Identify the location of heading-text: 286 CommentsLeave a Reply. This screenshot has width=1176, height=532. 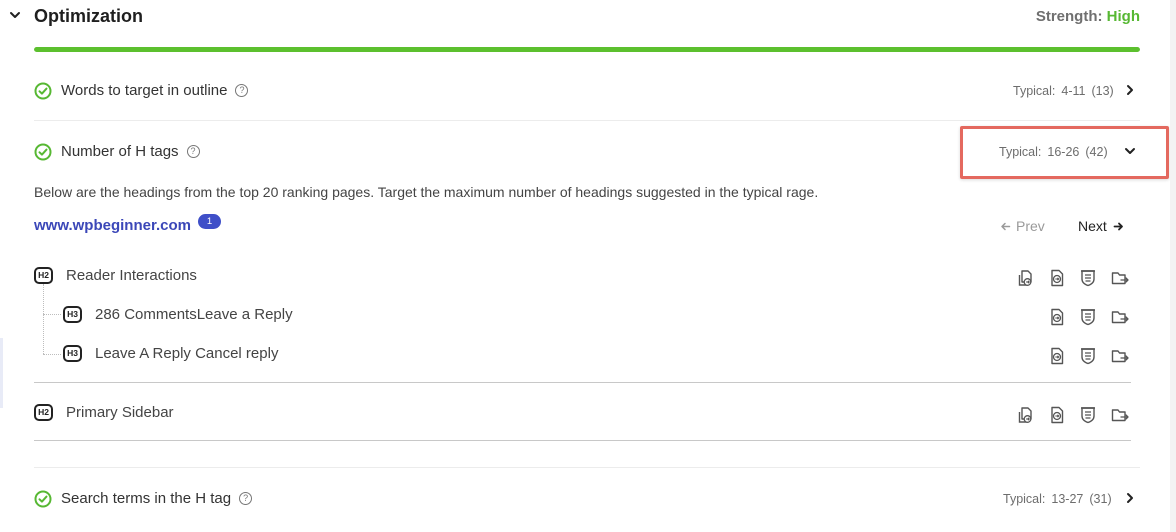
(194, 314).